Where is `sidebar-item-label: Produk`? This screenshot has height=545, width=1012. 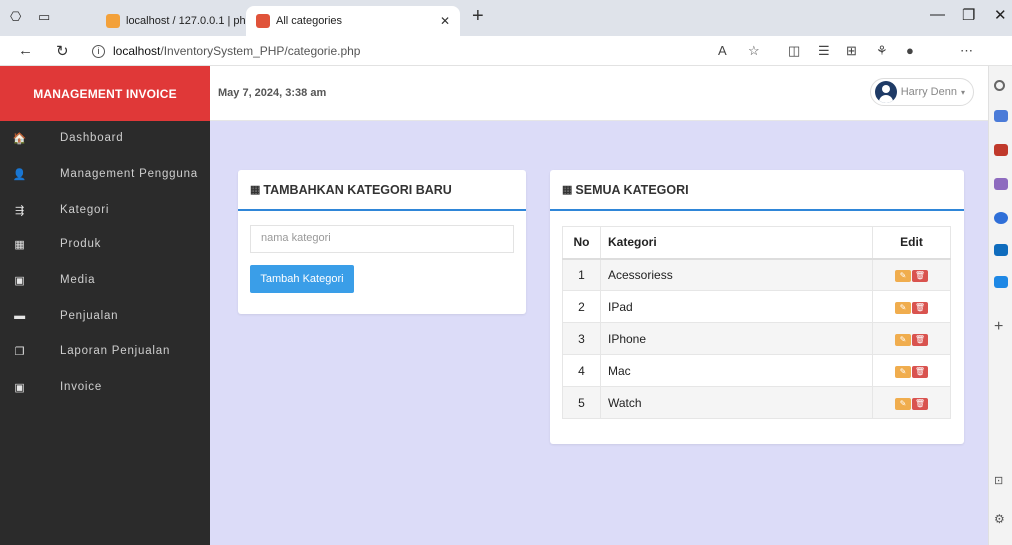
sidebar-item-label: Produk is located at coordinates (81, 244).